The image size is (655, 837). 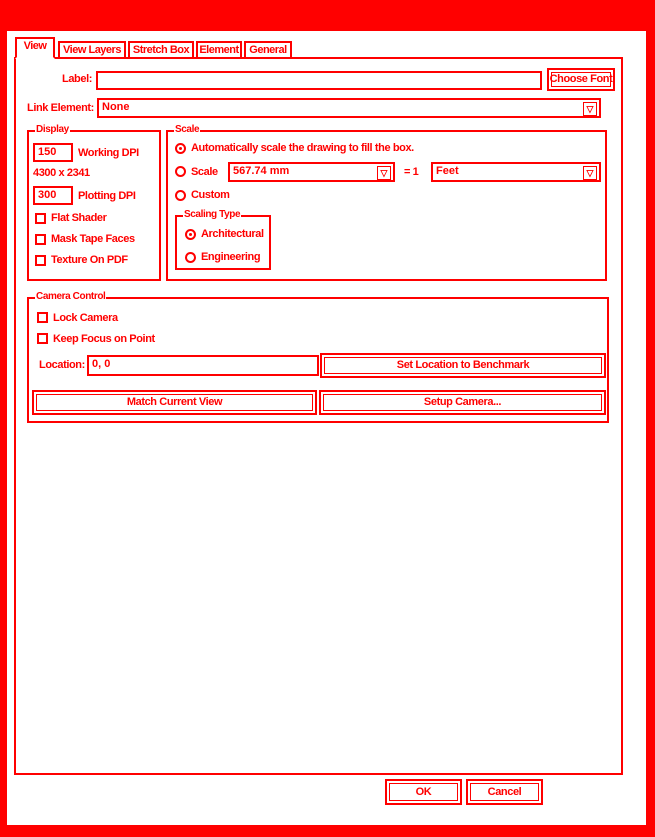 What do you see at coordinates (210, 195) in the screenshot?
I see `custom-scale-label: Custom` at bounding box center [210, 195].